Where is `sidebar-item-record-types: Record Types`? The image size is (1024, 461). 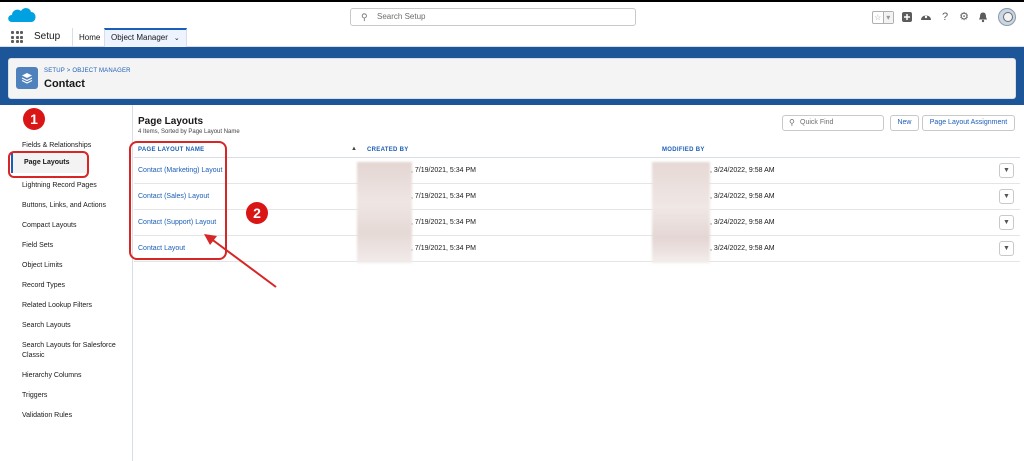 sidebar-item-record-types: Record Types is located at coordinates (74, 286).